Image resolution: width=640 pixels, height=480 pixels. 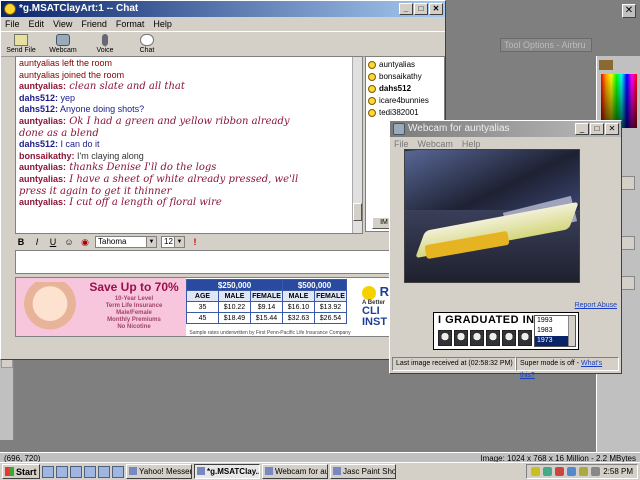 I want to click on underline-button: U, so click(x=53, y=242).